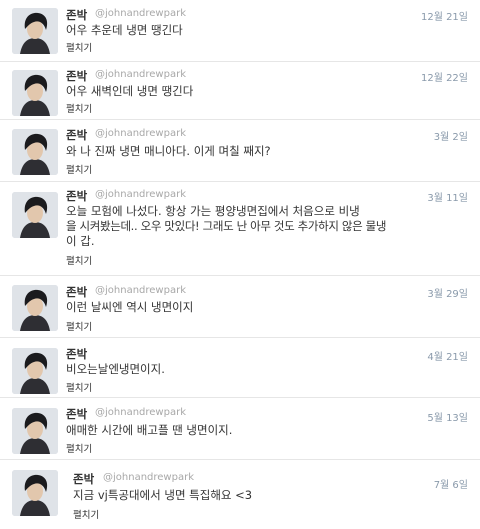 Image resolution: width=480 pixels, height=529 pixels. Describe the element at coordinates (451, 135) in the screenshot. I see `tweet-timestamp: 3월 2일` at that location.